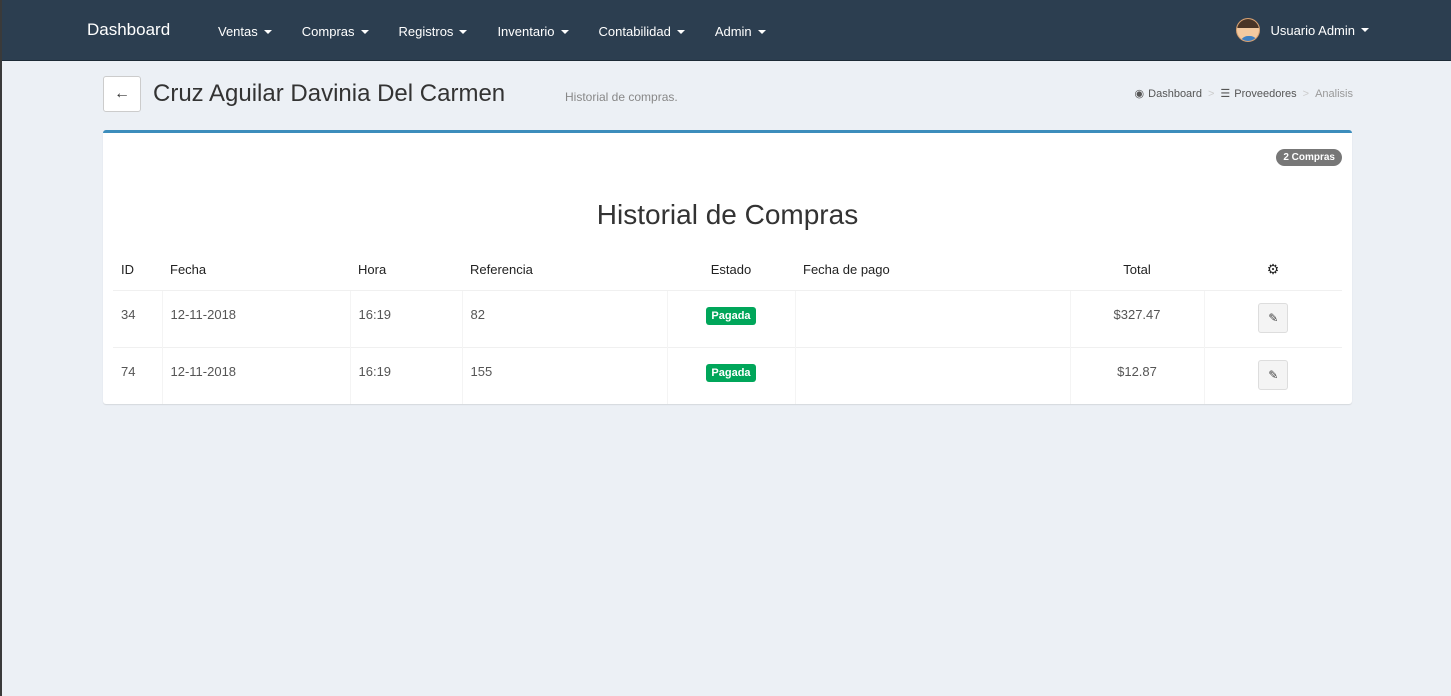  Describe the element at coordinates (526, 31) in the screenshot. I see `nav-item-label: Inventario` at that location.